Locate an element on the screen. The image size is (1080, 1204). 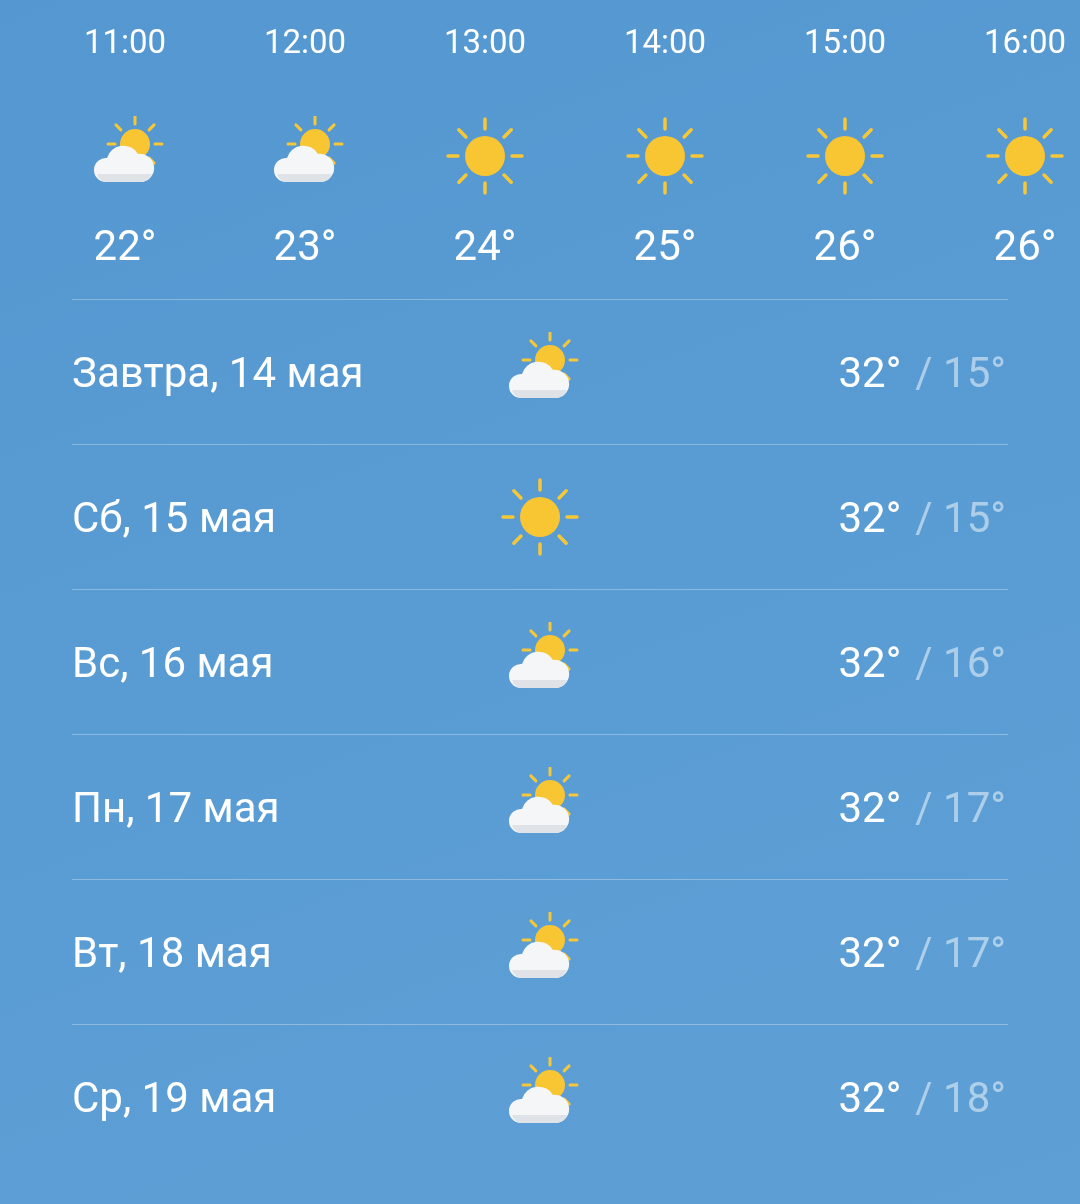
day-label: Завтра, 14 мая is located at coordinates (218, 372).